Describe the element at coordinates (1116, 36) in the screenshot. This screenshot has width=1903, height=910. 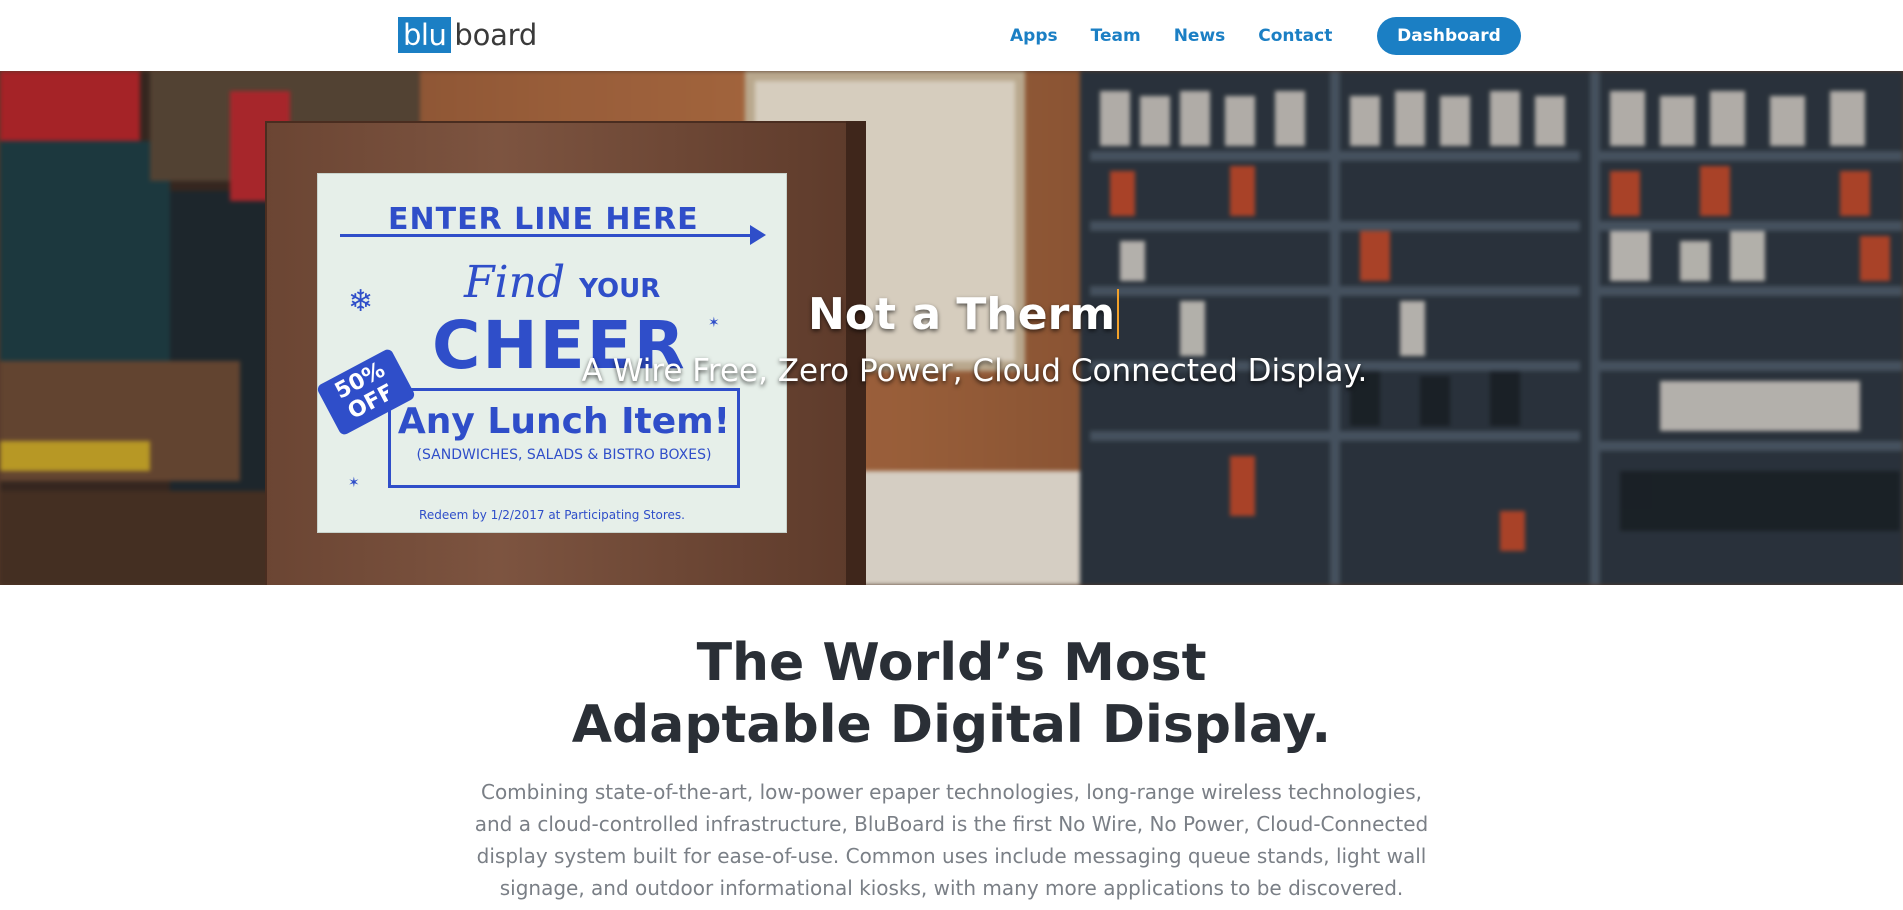
I see `nav-link-team: Team` at that location.